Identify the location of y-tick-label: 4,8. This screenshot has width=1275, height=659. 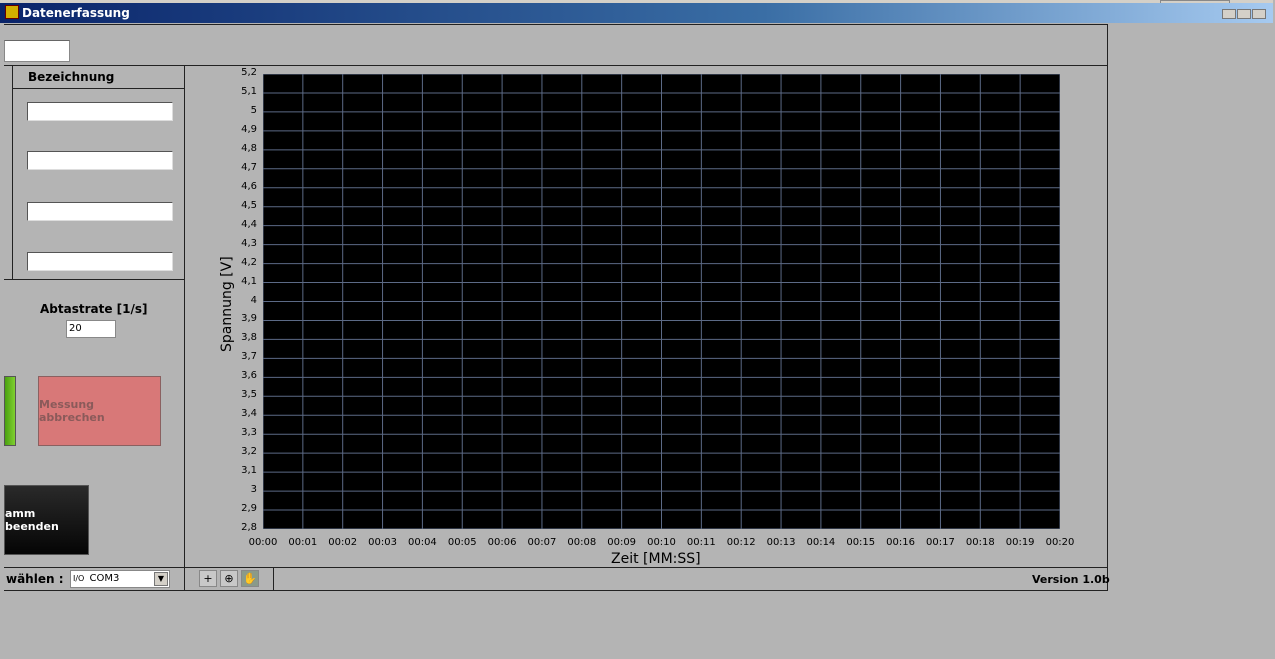
(249, 148).